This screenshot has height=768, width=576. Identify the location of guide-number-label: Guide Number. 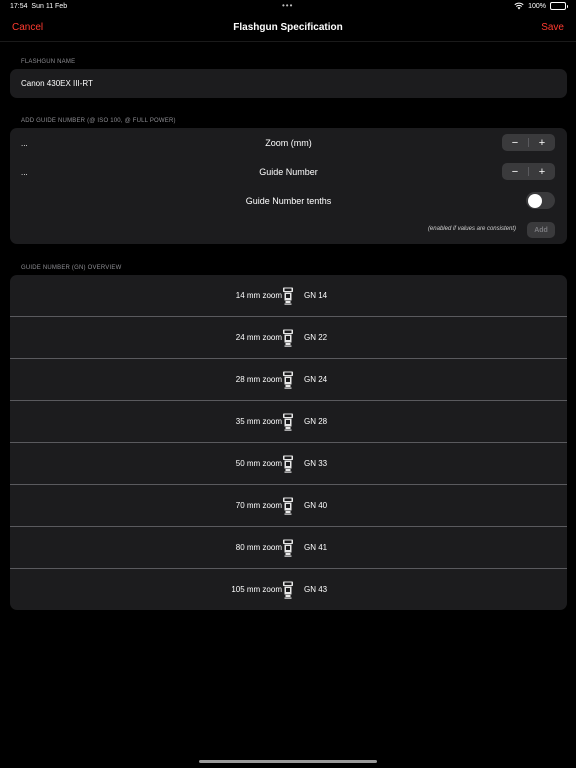
(288, 172).